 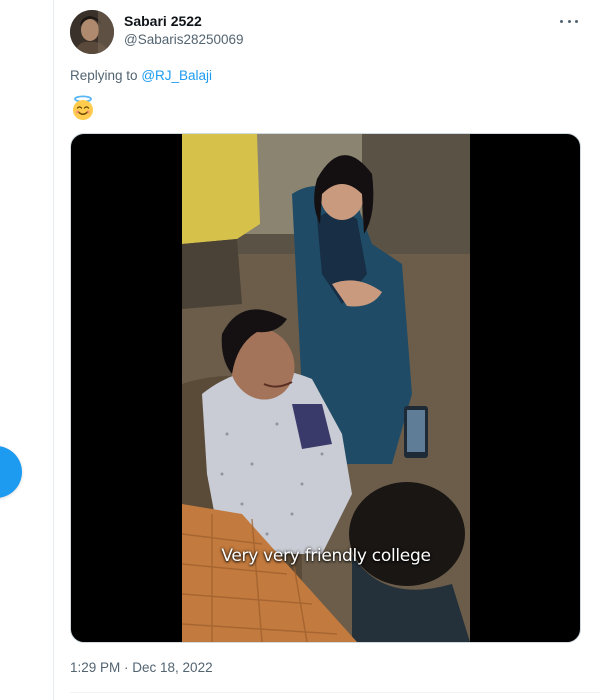 I want to click on replying-prefix: Replying to, so click(x=104, y=75).